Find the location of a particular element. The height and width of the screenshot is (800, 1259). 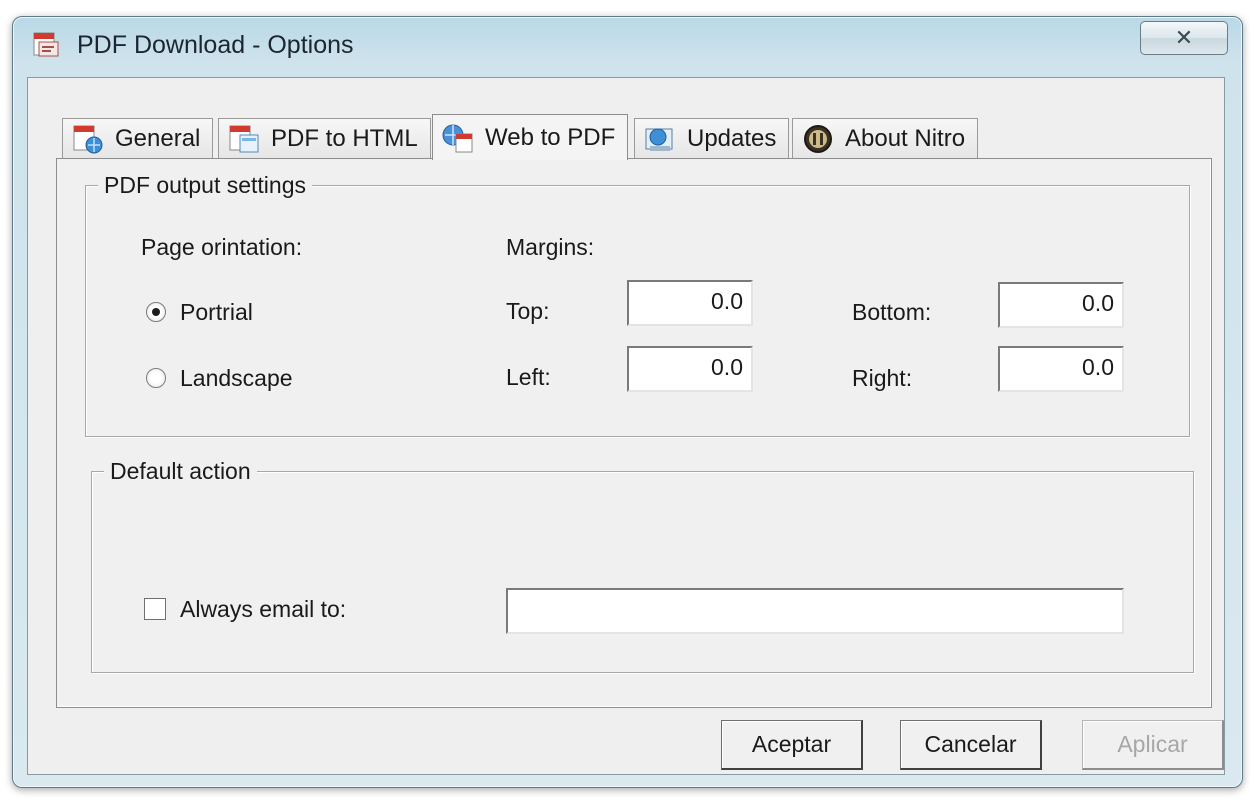

tab-label-general: General is located at coordinates (158, 138).